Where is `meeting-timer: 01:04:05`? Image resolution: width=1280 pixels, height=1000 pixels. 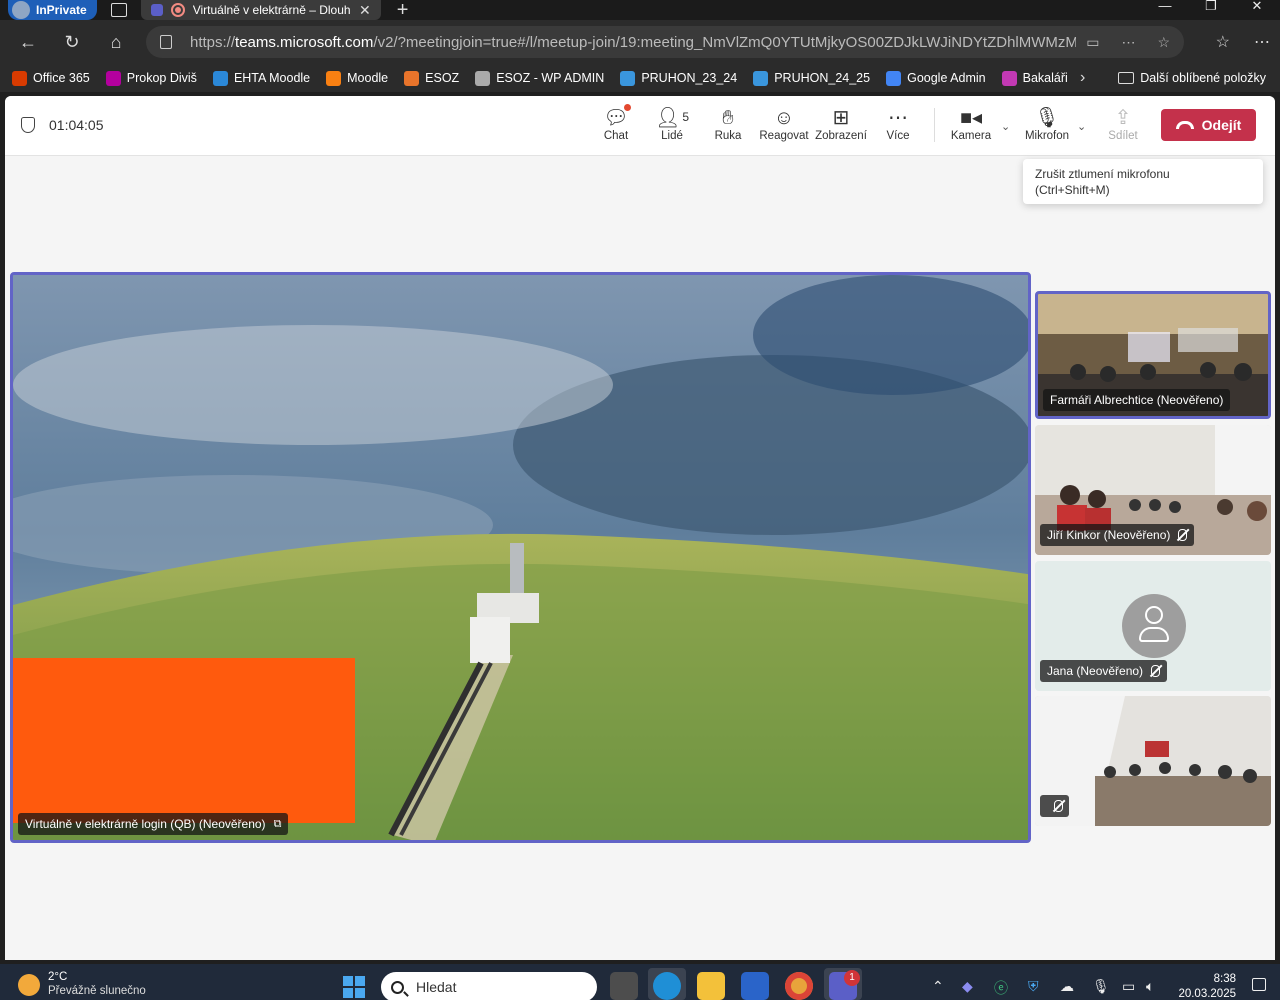 meeting-timer: 01:04:05 is located at coordinates (62, 125).